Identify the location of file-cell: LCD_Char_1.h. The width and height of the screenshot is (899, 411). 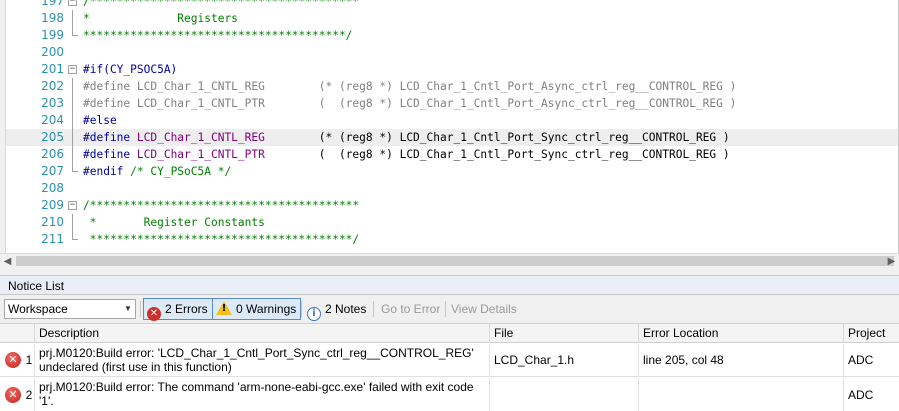
(563, 360).